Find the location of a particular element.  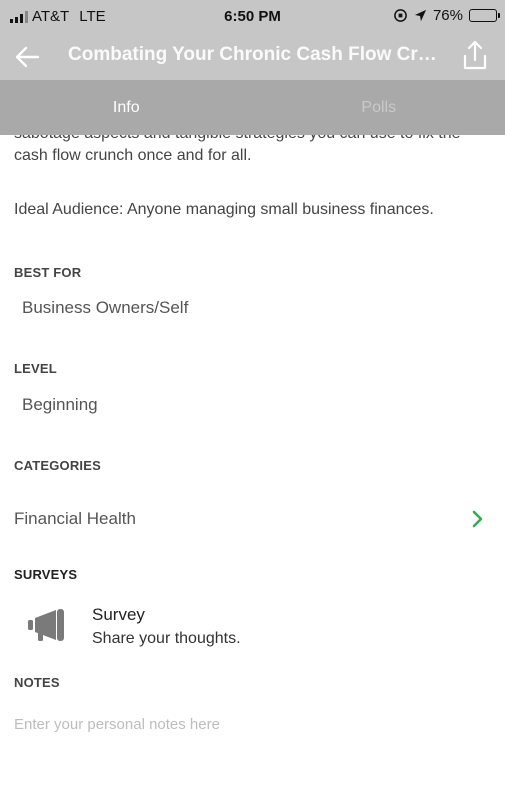

notes-input is located at coordinates (253, 724).